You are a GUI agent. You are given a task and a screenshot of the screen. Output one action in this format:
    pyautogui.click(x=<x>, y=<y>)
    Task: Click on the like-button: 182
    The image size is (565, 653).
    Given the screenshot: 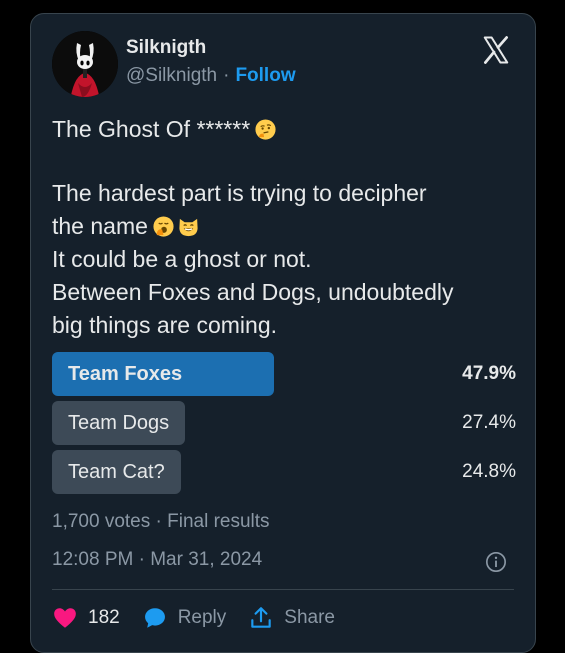 What is the action you would take?
    pyautogui.click(x=86, y=618)
    